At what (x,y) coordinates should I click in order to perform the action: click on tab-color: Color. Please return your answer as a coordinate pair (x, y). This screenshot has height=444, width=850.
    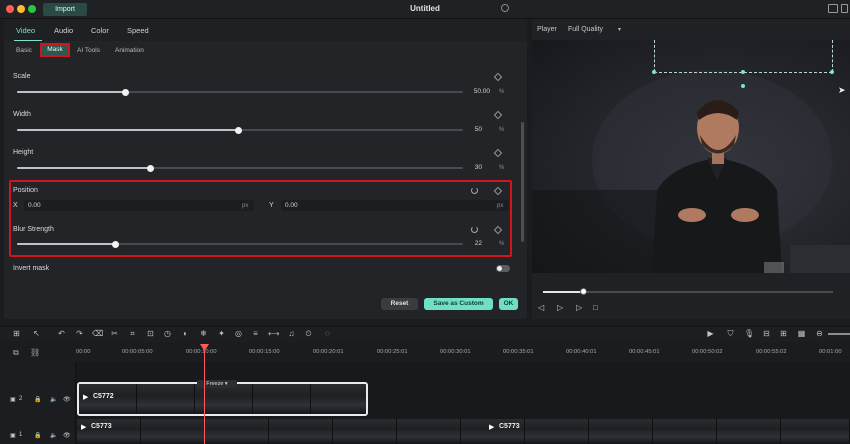
    Looking at the image, I should click on (100, 30).